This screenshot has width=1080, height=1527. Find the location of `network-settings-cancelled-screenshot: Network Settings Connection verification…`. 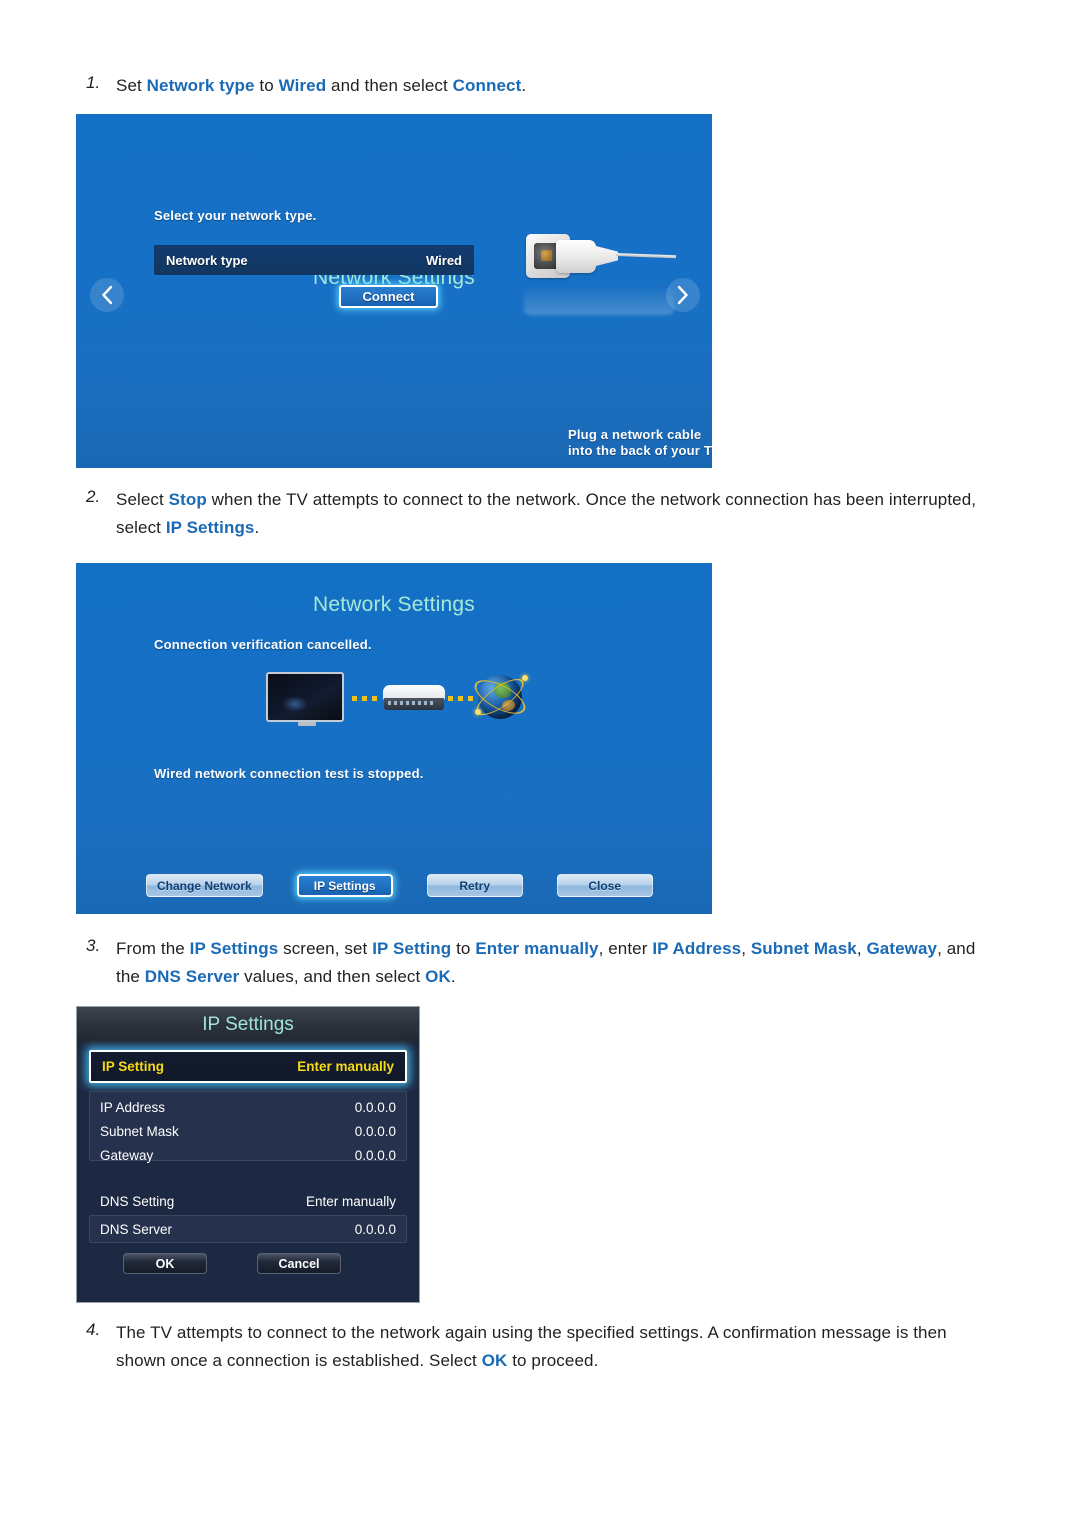

network-settings-cancelled-screenshot: Network Settings Connection verification… is located at coordinates (394, 738).